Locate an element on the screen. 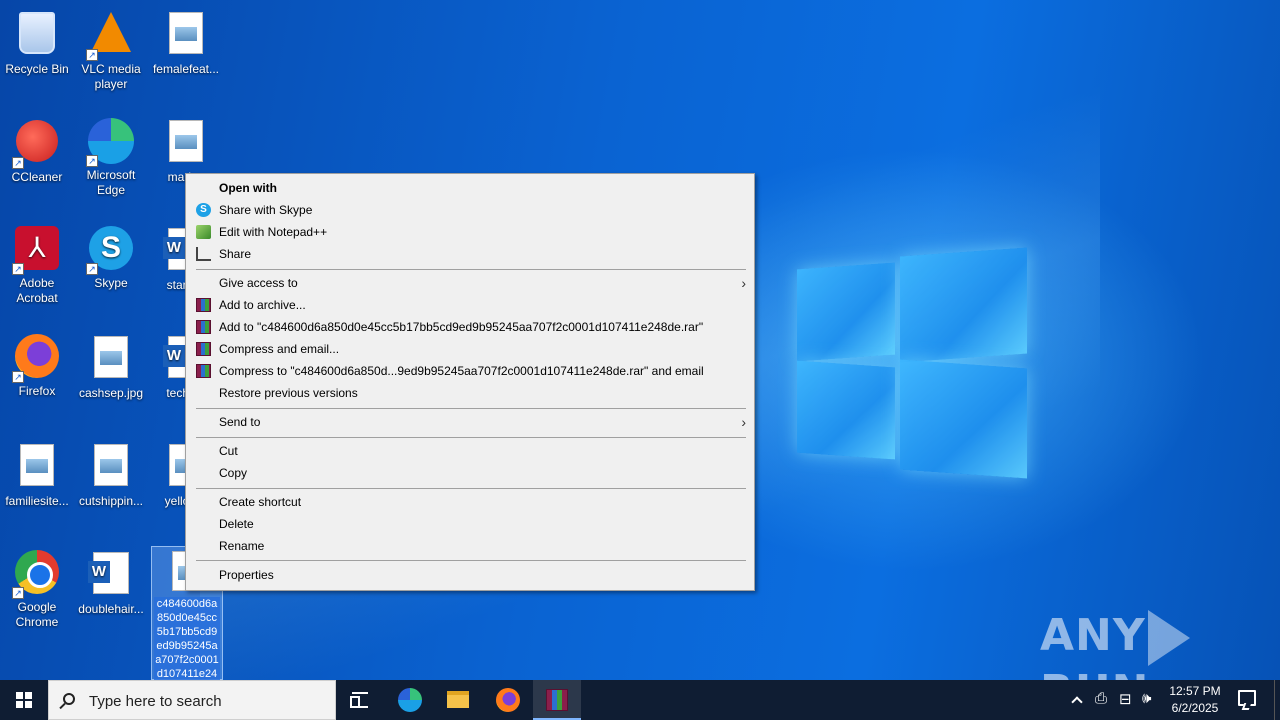 The height and width of the screenshot is (720, 1280). menu-item-share-with-skype: S Share with Skype is located at coordinates (470, 210).